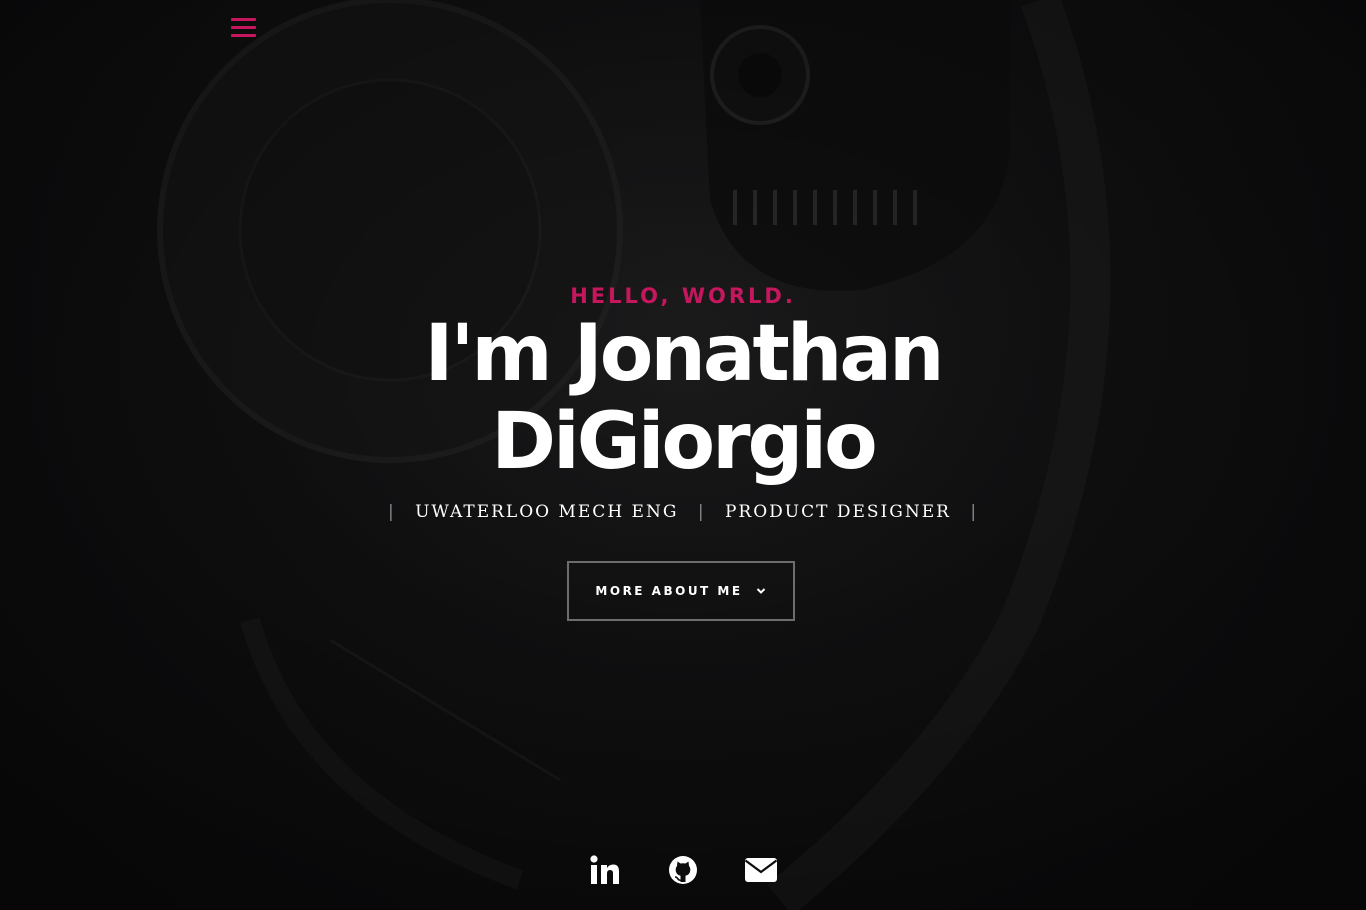  I want to click on github-icon, so click(683, 870).